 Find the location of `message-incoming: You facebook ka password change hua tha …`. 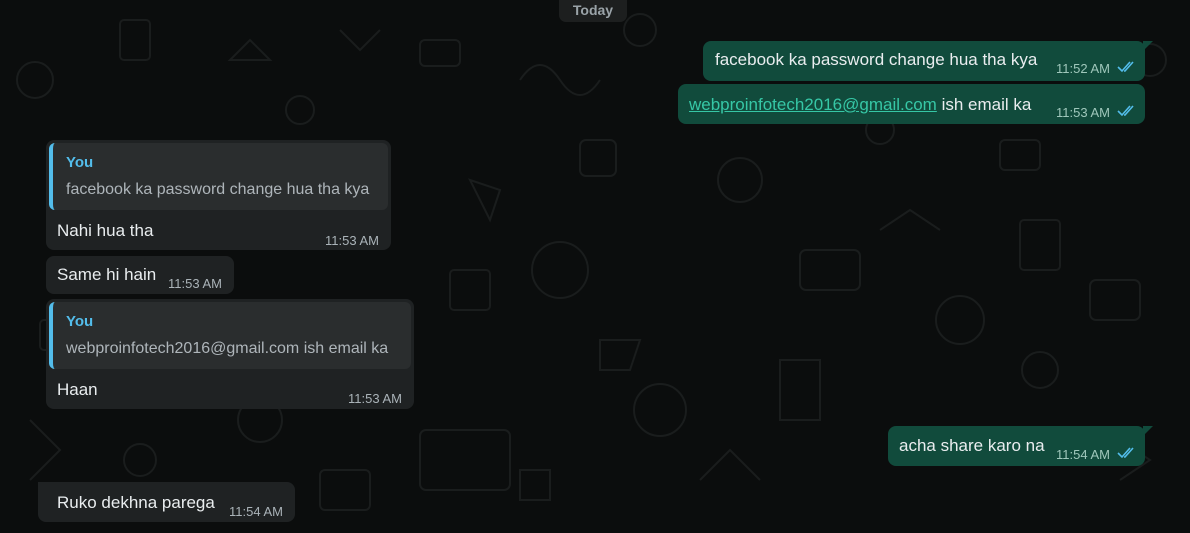

message-incoming: You facebook ka password change hua tha … is located at coordinates (218, 195).